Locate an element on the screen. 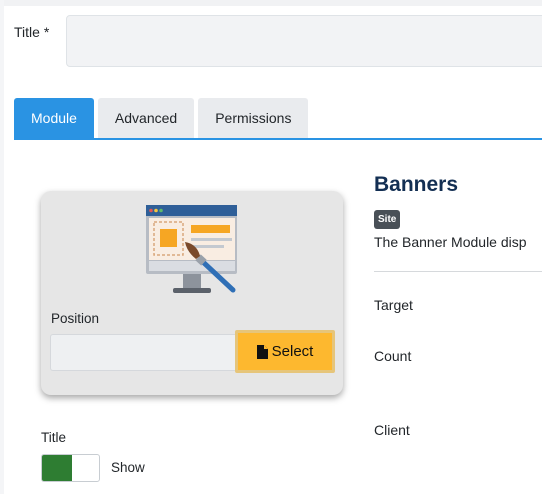 This screenshot has height=494, width=542. title-field-label: Title * is located at coordinates (32, 32).